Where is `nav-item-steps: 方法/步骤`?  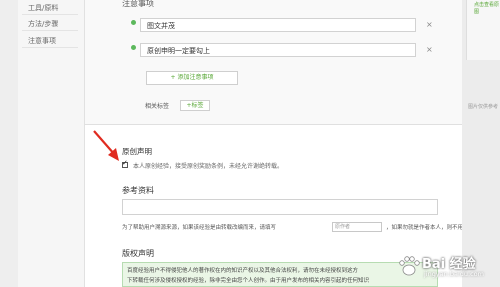 nav-item-steps: 方法/步骤 is located at coordinates (43, 24).